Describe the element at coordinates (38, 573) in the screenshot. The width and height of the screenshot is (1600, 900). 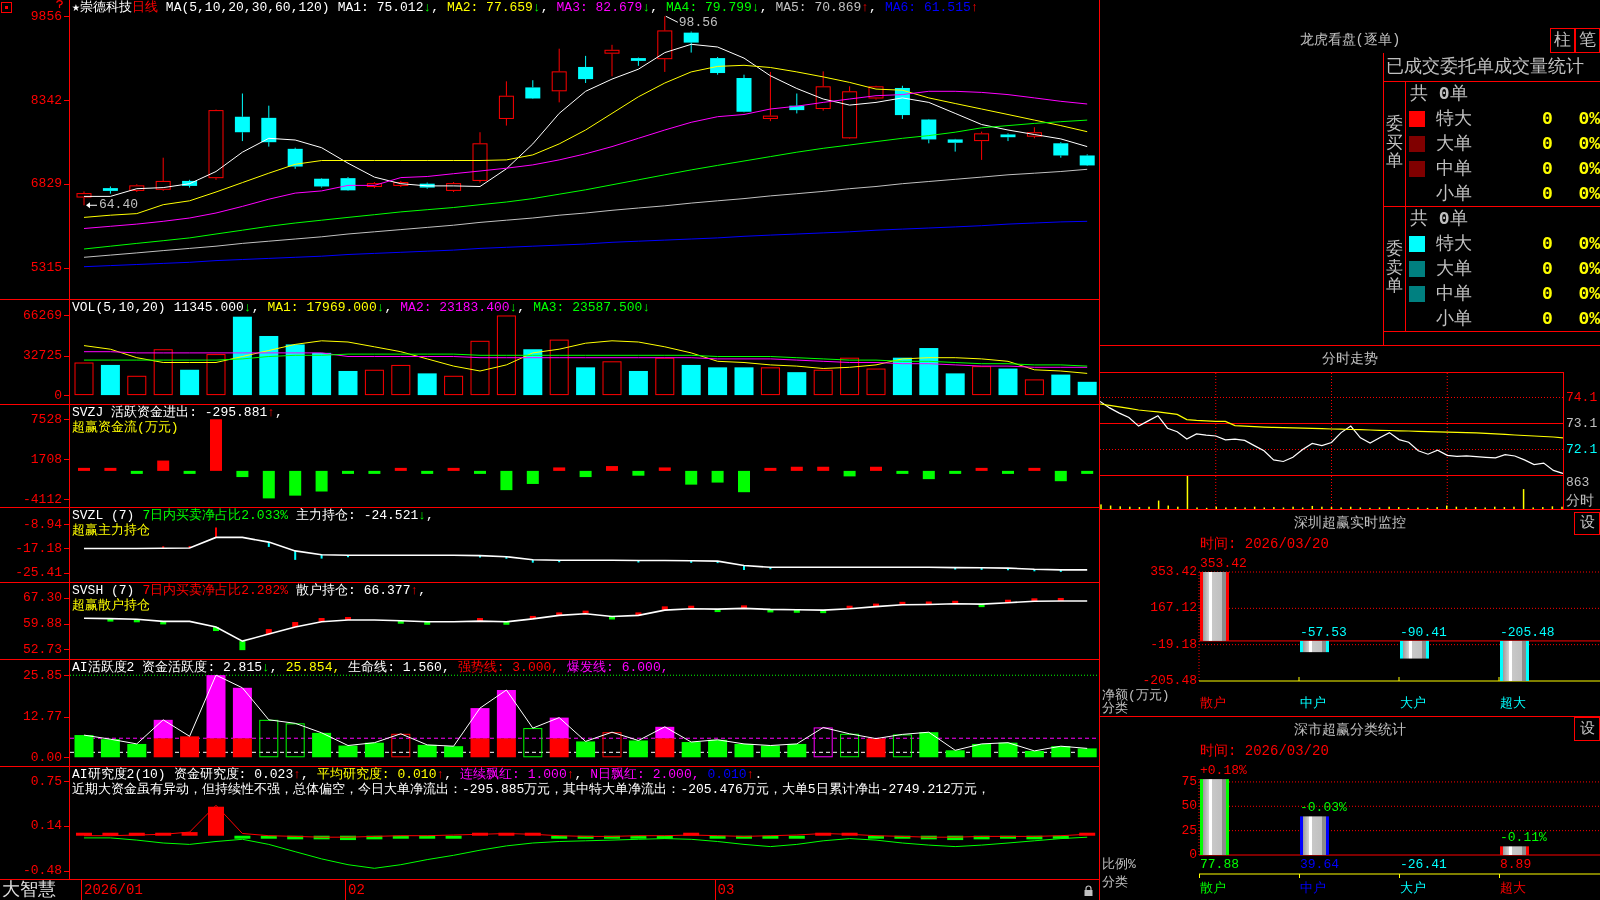
I see `axis-label: -25.41` at that location.